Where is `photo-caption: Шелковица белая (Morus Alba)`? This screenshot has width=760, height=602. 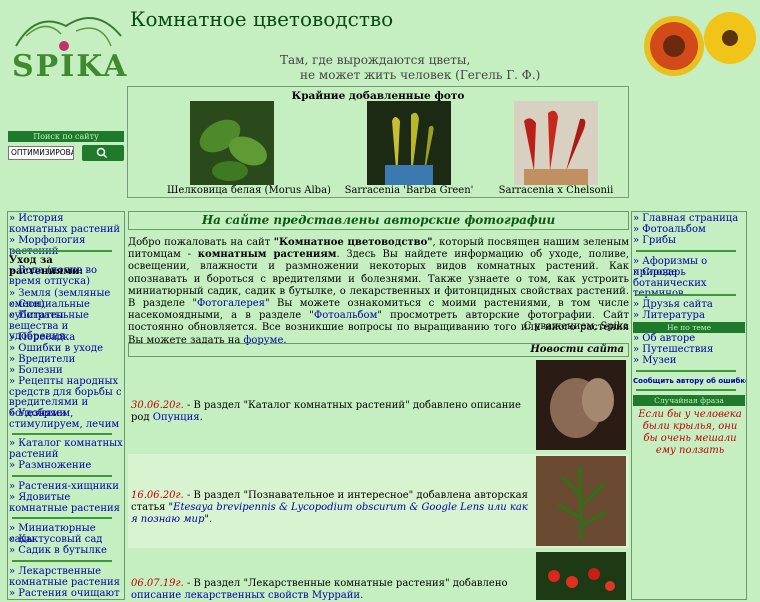 photo-caption: Шелковица белая (Morus Alba) is located at coordinates (249, 190).